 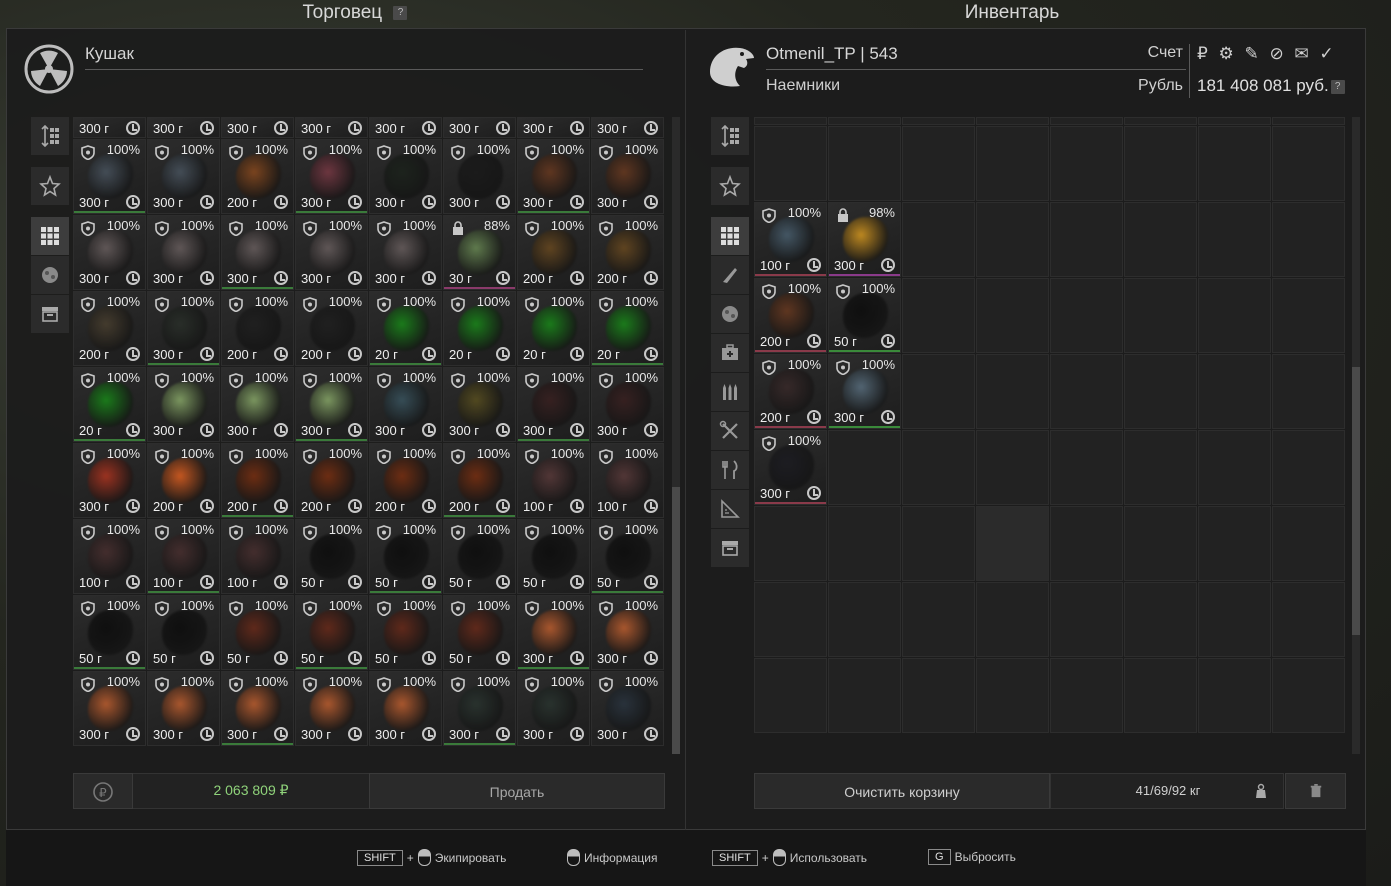 I want to click on tab-inv-weapons, so click(x=730, y=275).